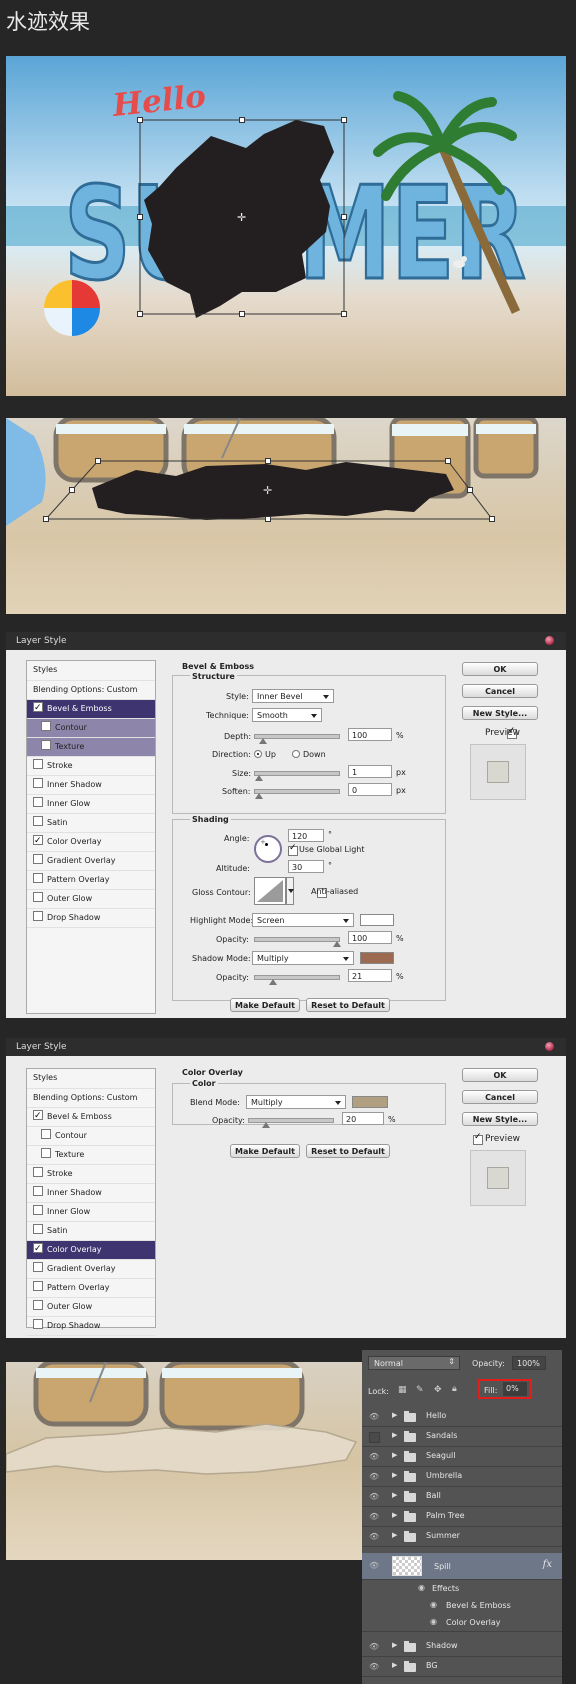 The width and height of the screenshot is (576, 1684). Describe the element at coordinates (297, 739) in the screenshot. I see `depth-slider` at that location.